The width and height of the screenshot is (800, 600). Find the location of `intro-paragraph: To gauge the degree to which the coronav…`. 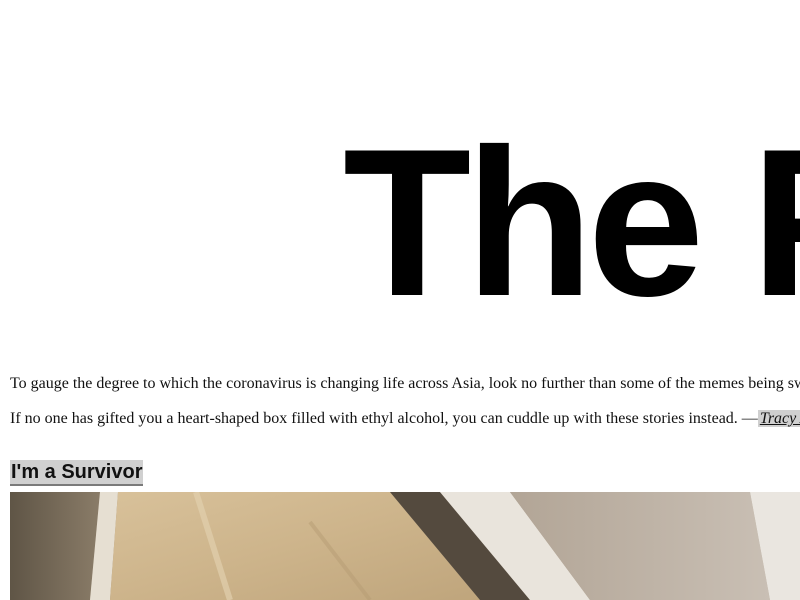

intro-paragraph: To gauge the degree to which the coronav… is located at coordinates (405, 384).